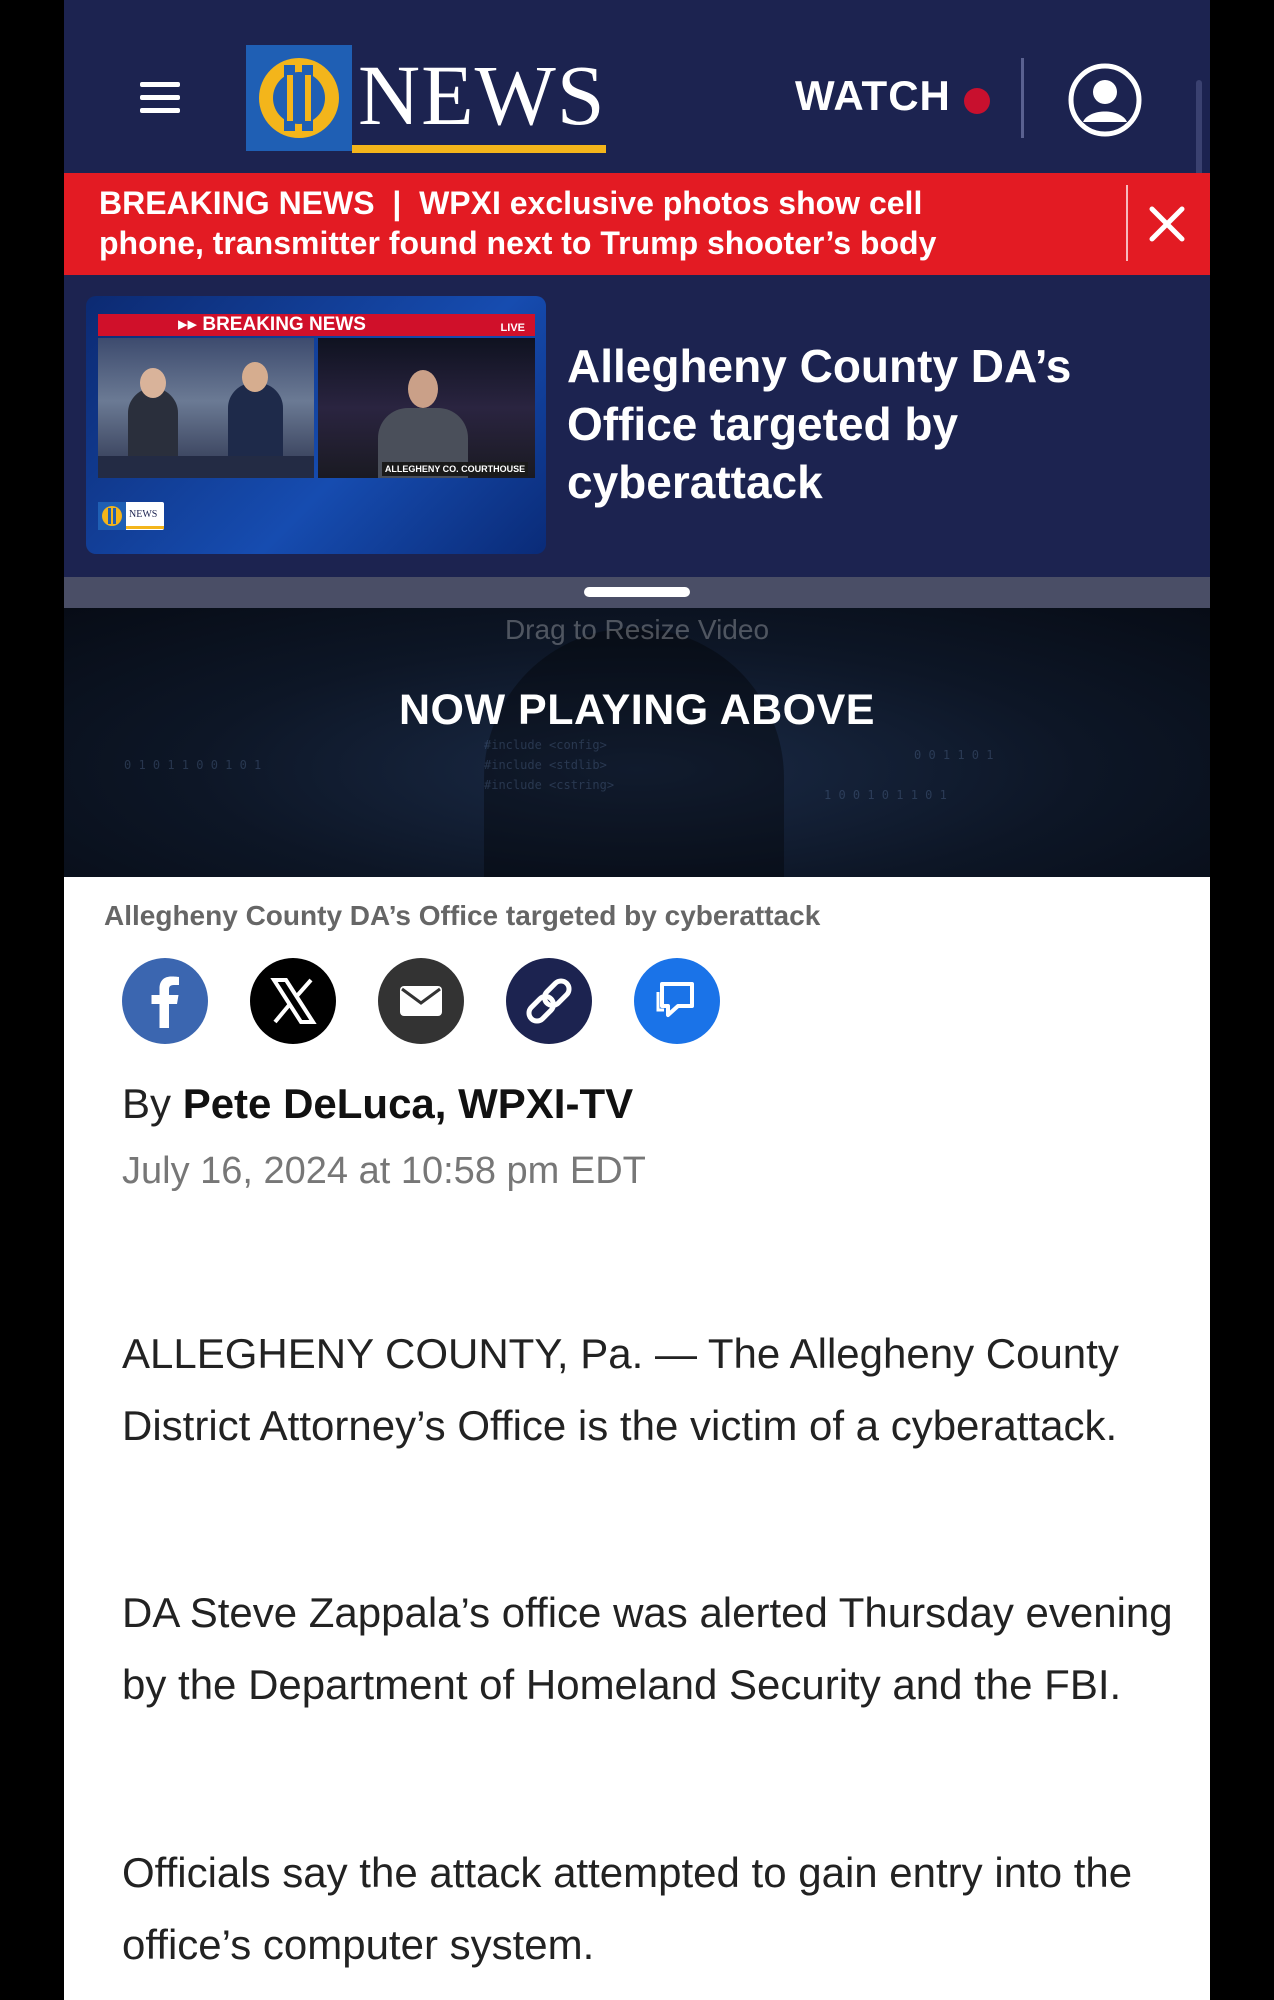 This screenshot has width=1274, height=2000. I want to click on account-icon, so click(1105, 100).